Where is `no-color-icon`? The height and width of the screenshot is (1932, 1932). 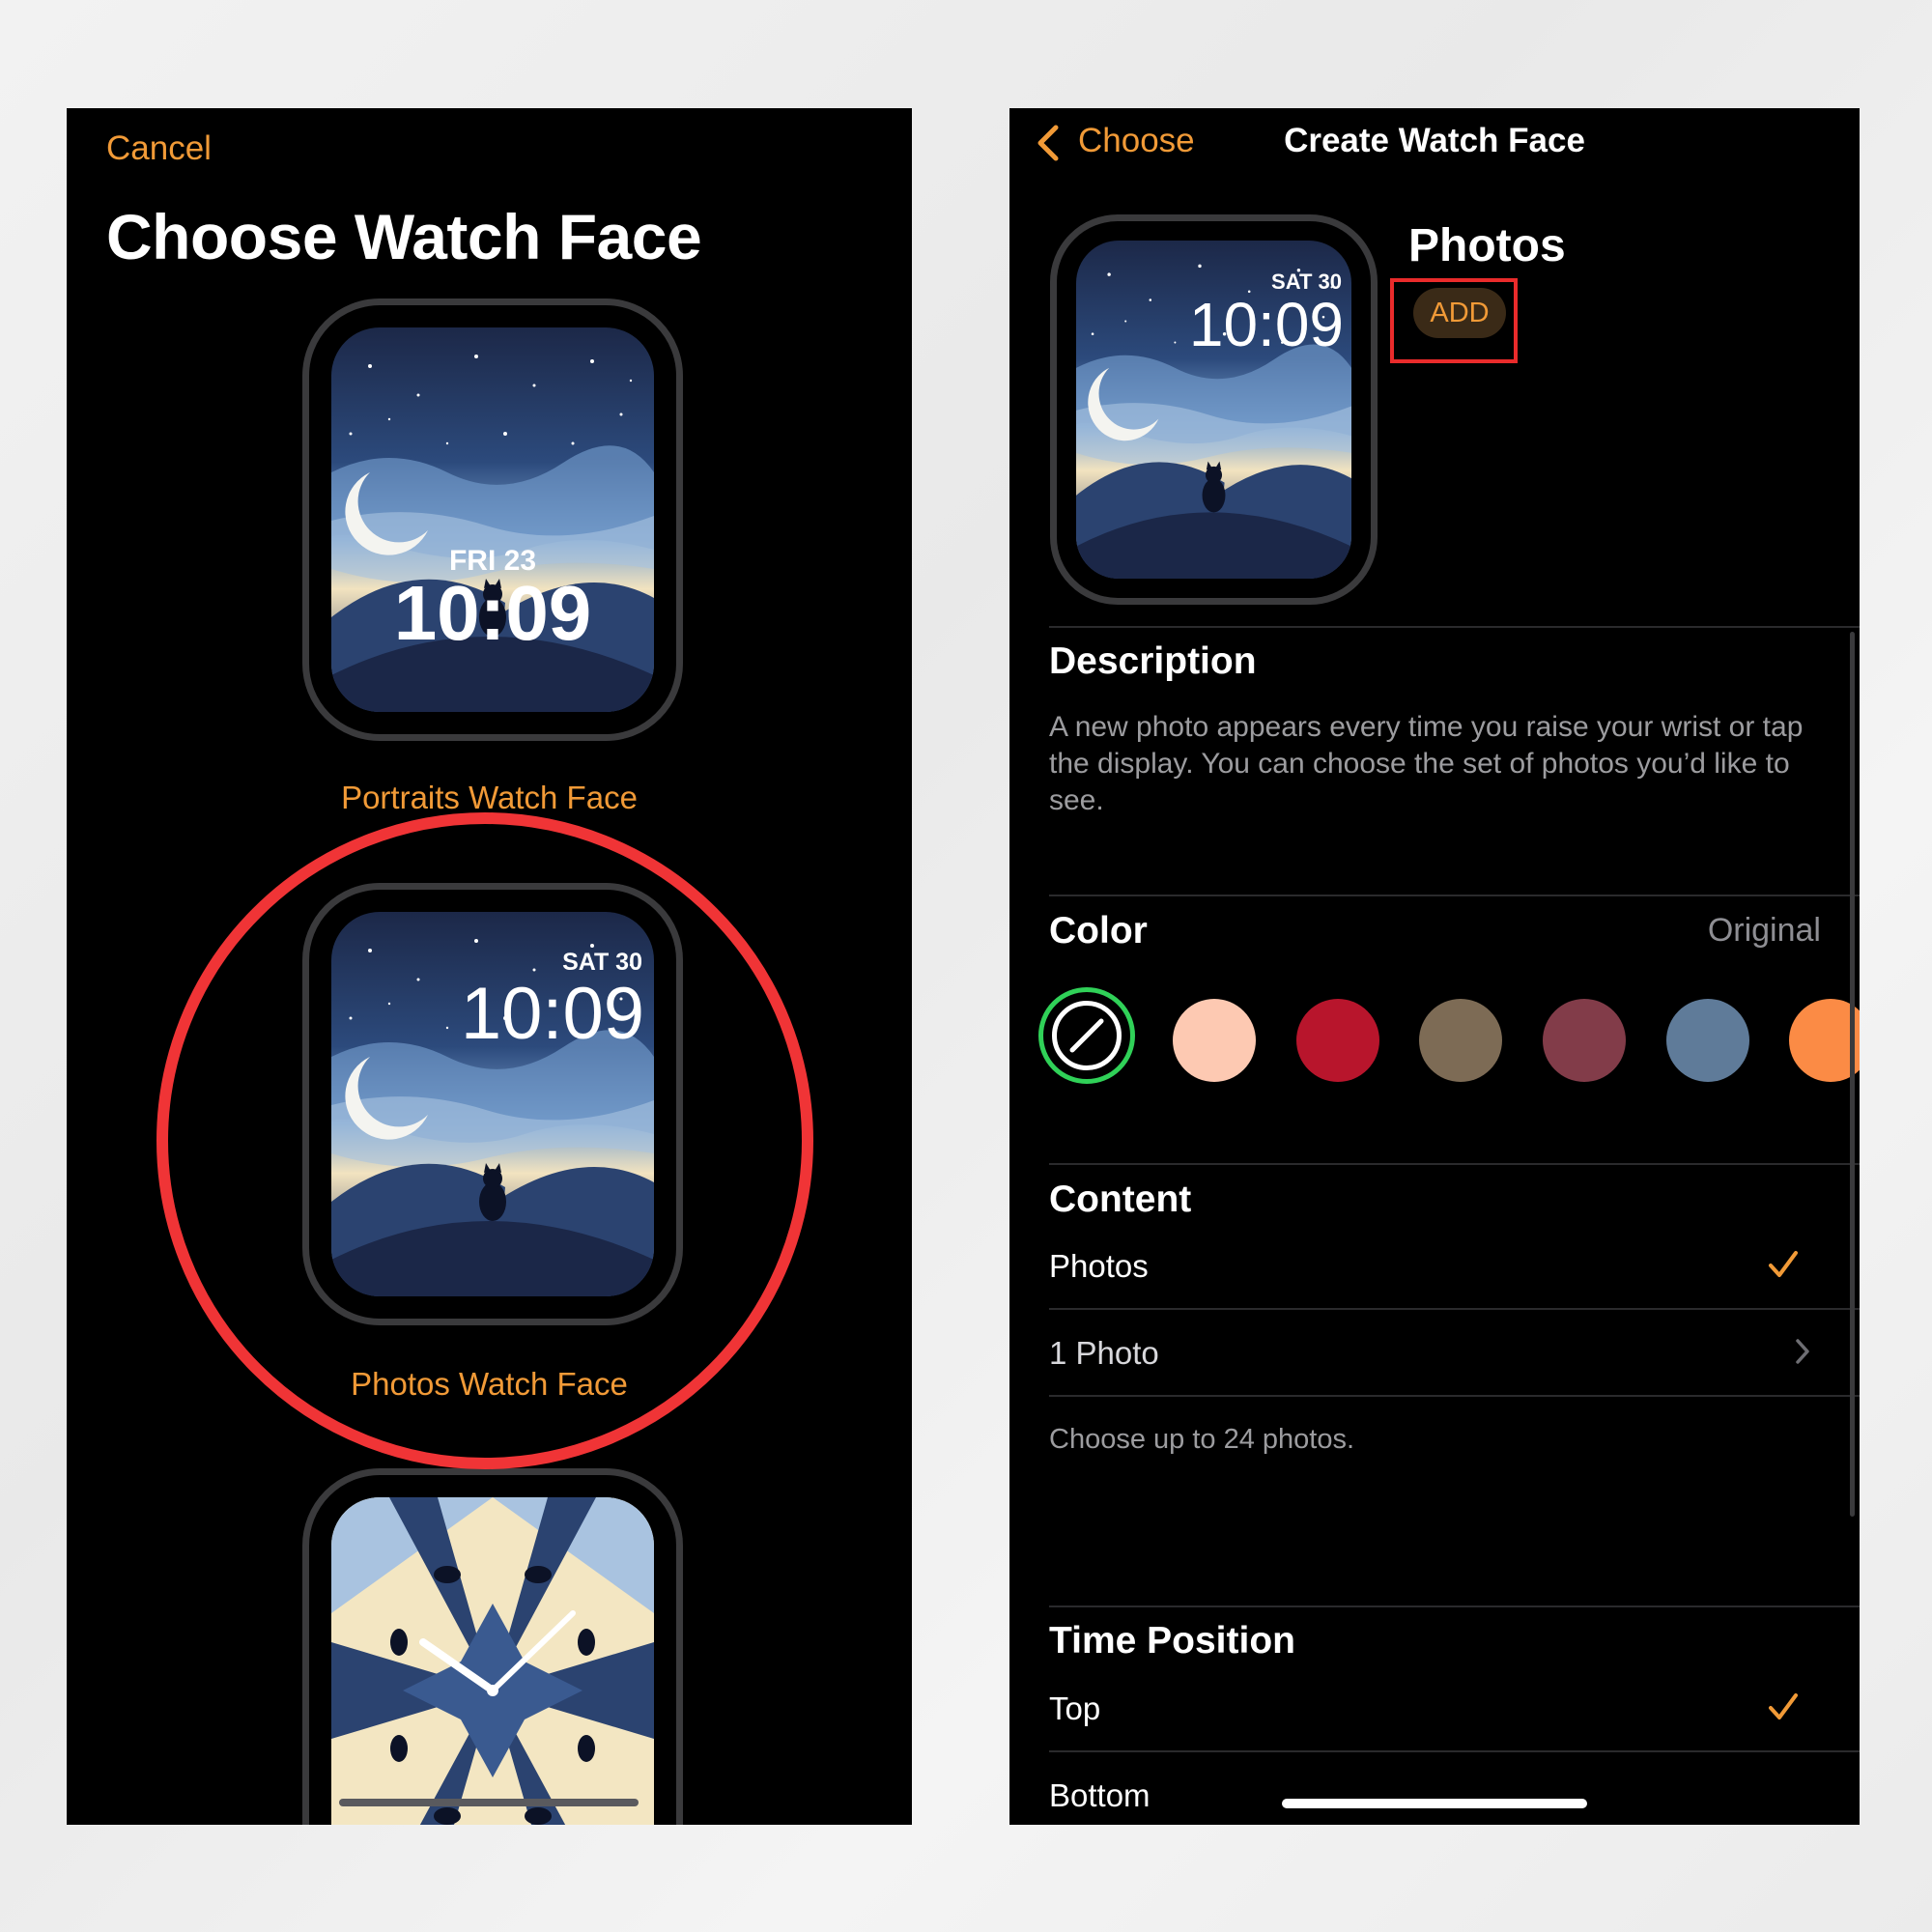 no-color-icon is located at coordinates (1087, 1035).